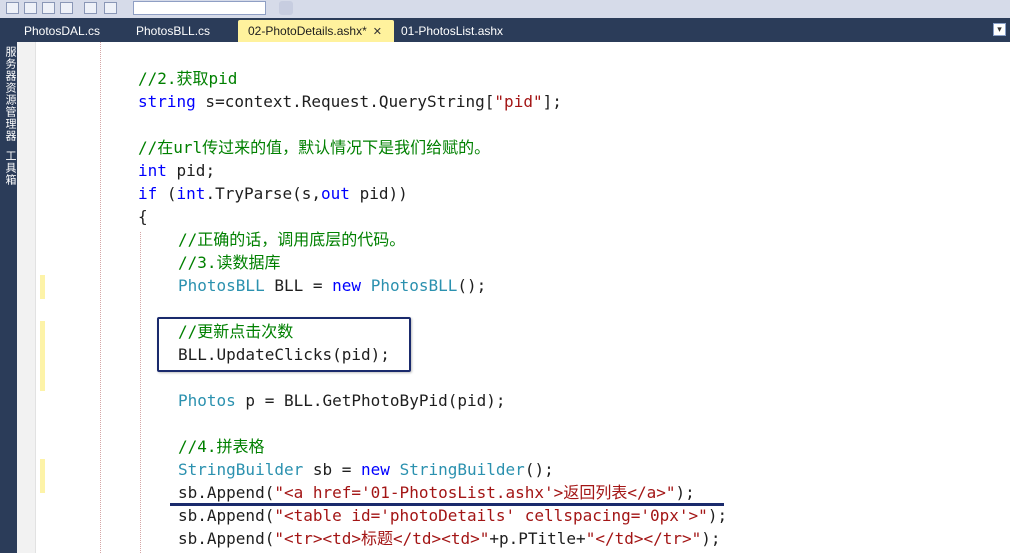 This screenshot has height=553, width=1010. What do you see at coordinates (10, 94) in the screenshot?
I see `server-explorer-tab: 服务器资源管理器` at bounding box center [10, 94].